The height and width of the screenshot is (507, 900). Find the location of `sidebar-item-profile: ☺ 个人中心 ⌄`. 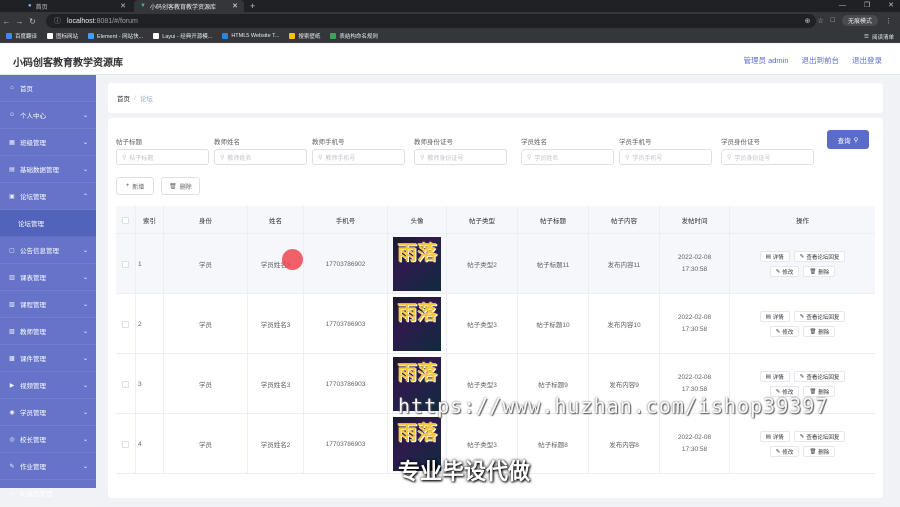

sidebar-item-profile: ☺ 个人中心 ⌄ is located at coordinates (48, 115).